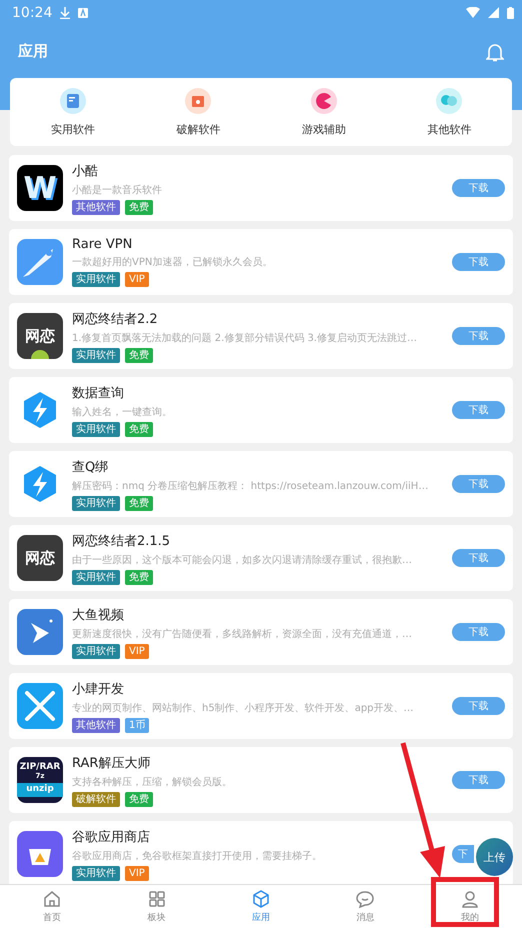  What do you see at coordinates (122, 541) in the screenshot?
I see `app-name: 网恋终结者2.1.5` at bounding box center [122, 541].